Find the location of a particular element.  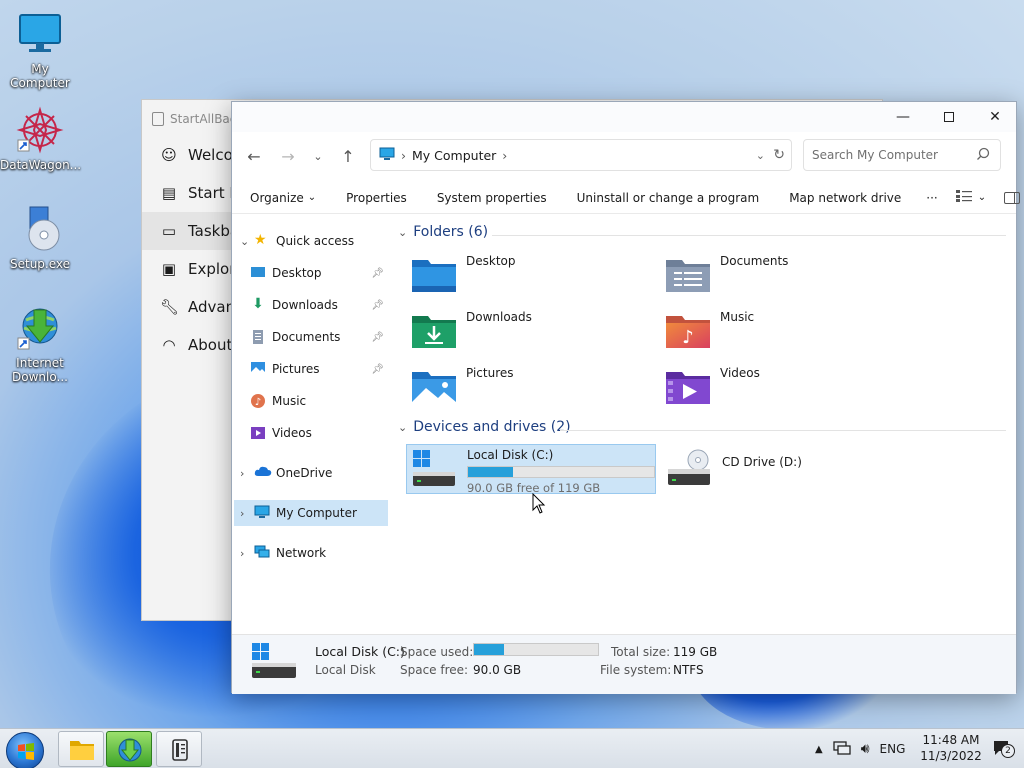

sidebar-item-pictures: Pictures 📌︎ is located at coordinates (311, 369).